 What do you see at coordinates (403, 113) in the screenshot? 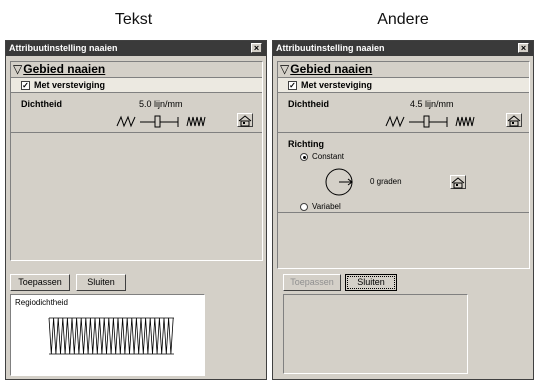
I see `density-setting: Dichtheid 4.5 lijn/mm` at bounding box center [403, 113].